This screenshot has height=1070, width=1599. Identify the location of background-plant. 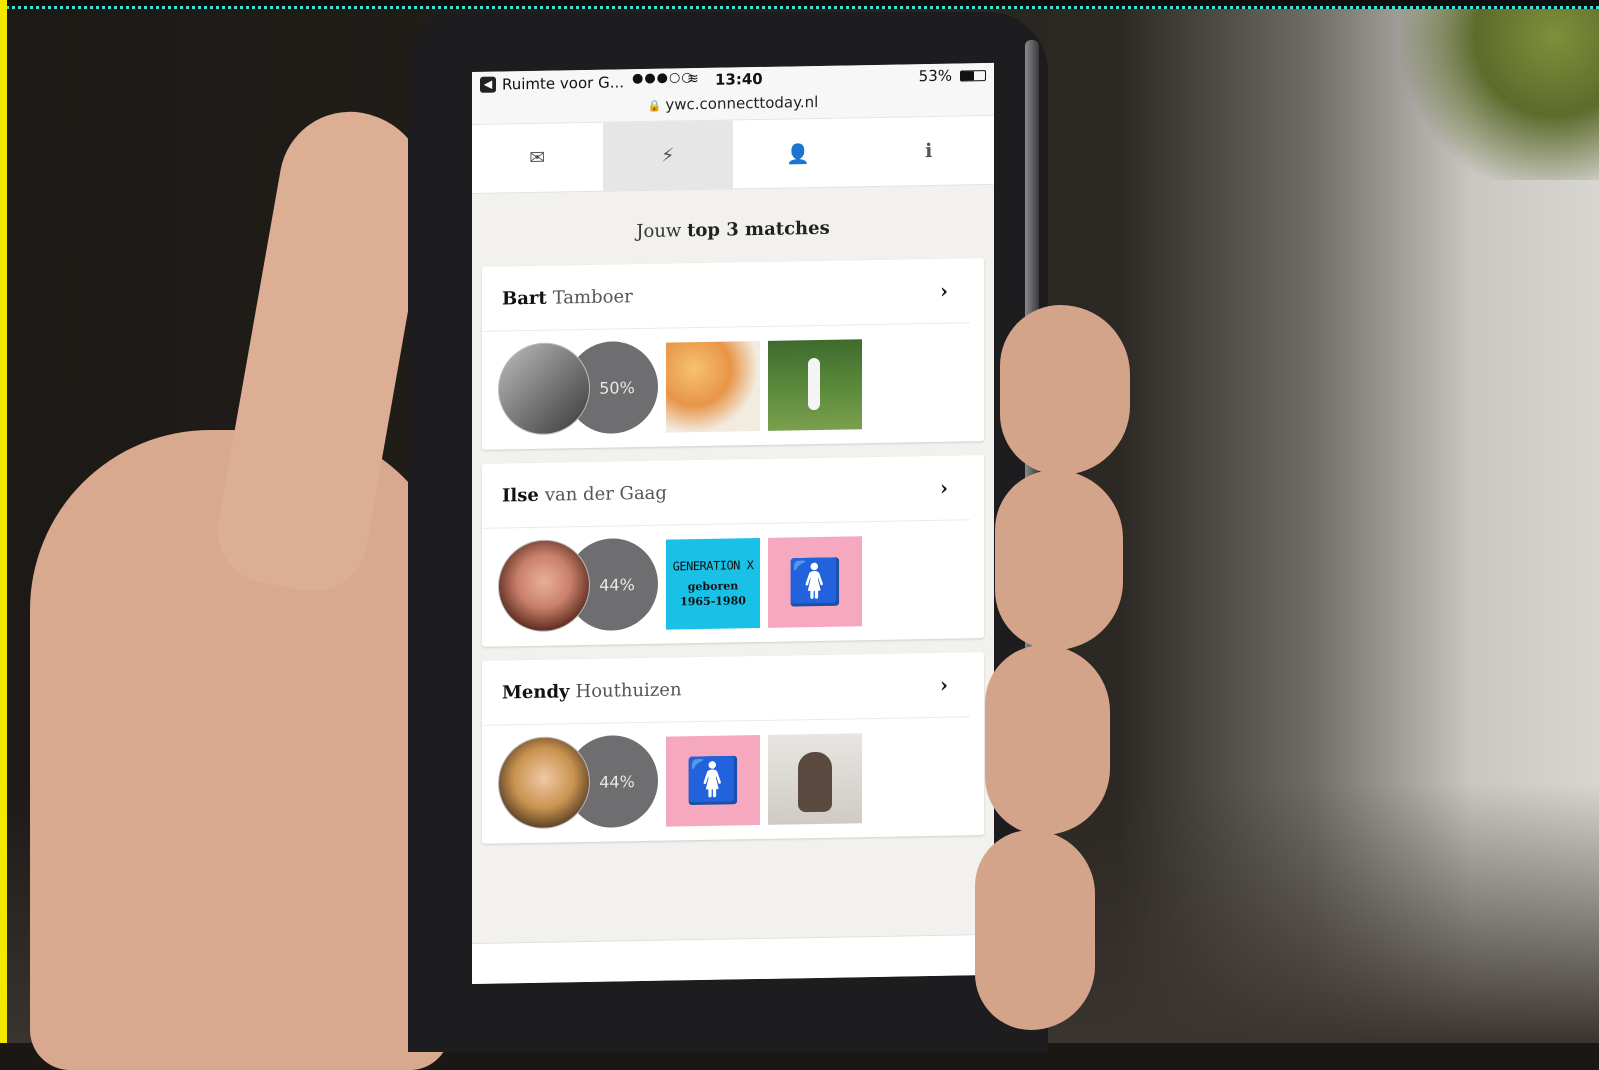
(1489, 90).